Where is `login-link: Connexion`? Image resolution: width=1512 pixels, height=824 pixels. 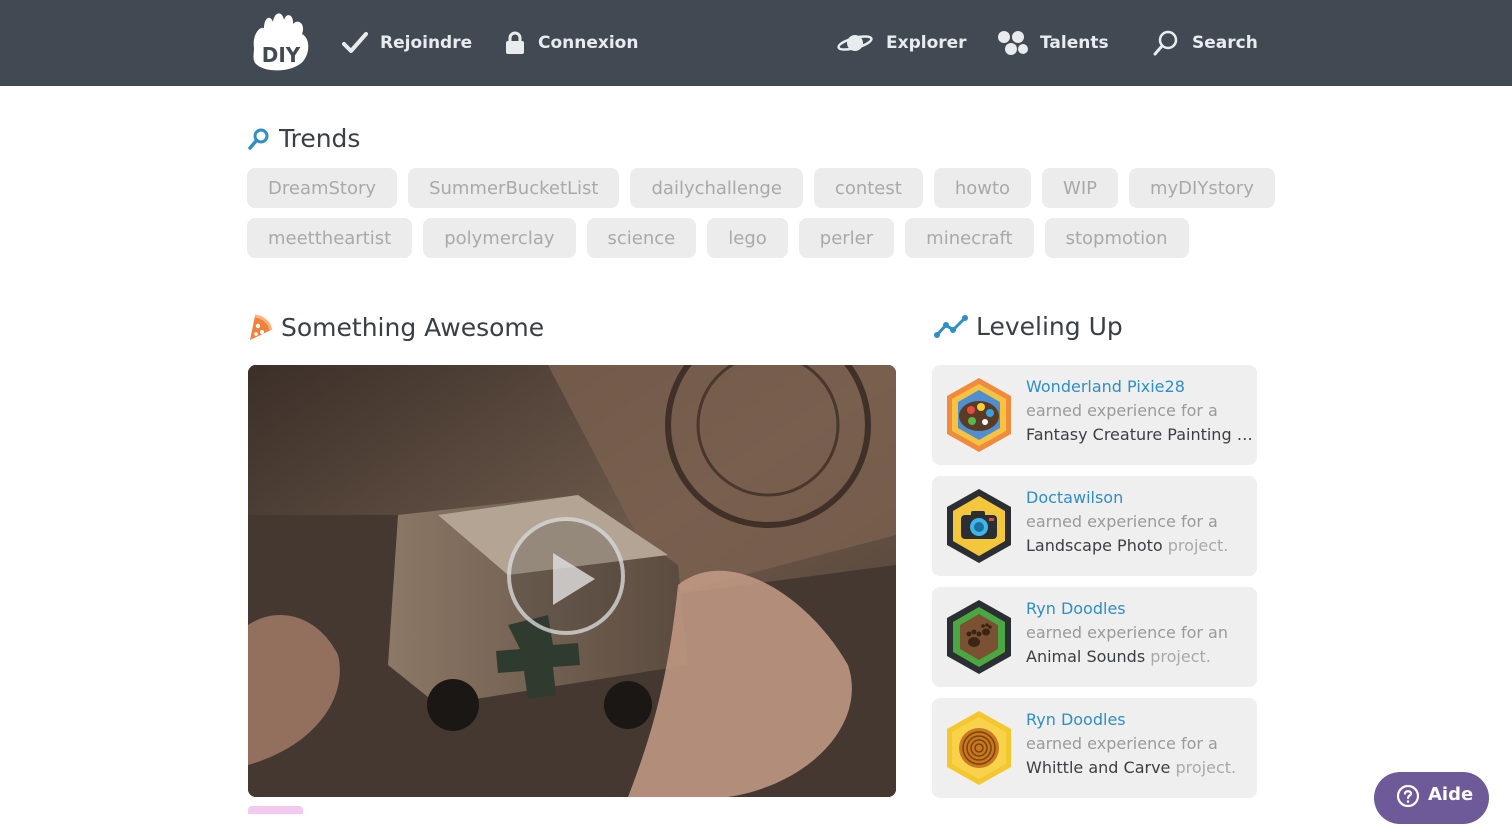 login-link: Connexion is located at coordinates (571, 43).